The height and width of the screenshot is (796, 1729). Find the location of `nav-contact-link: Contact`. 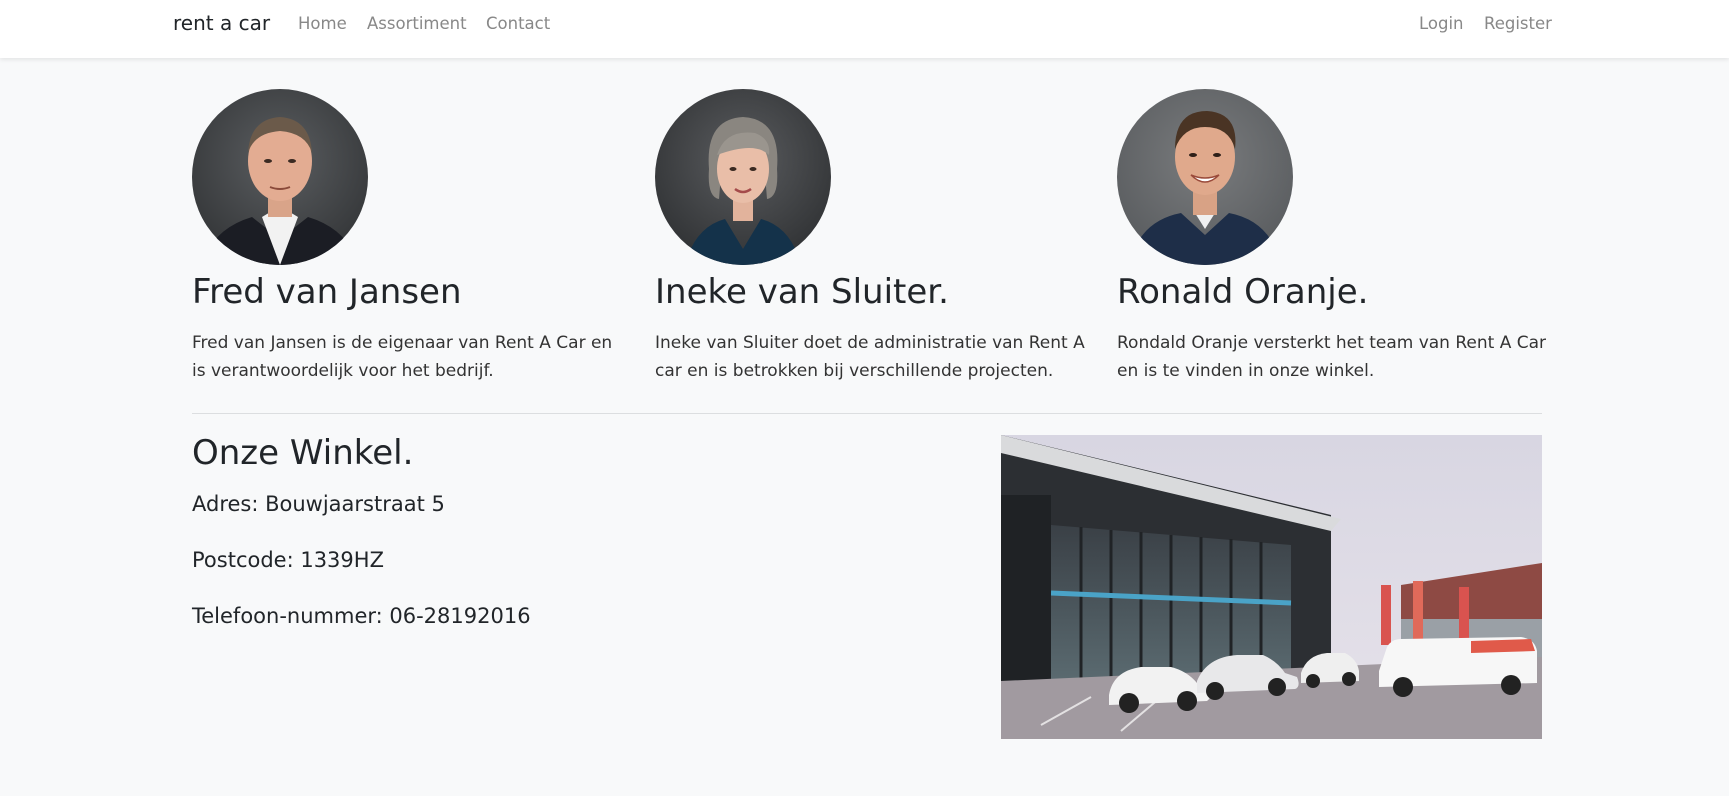

nav-contact-link: Contact is located at coordinates (518, 23).